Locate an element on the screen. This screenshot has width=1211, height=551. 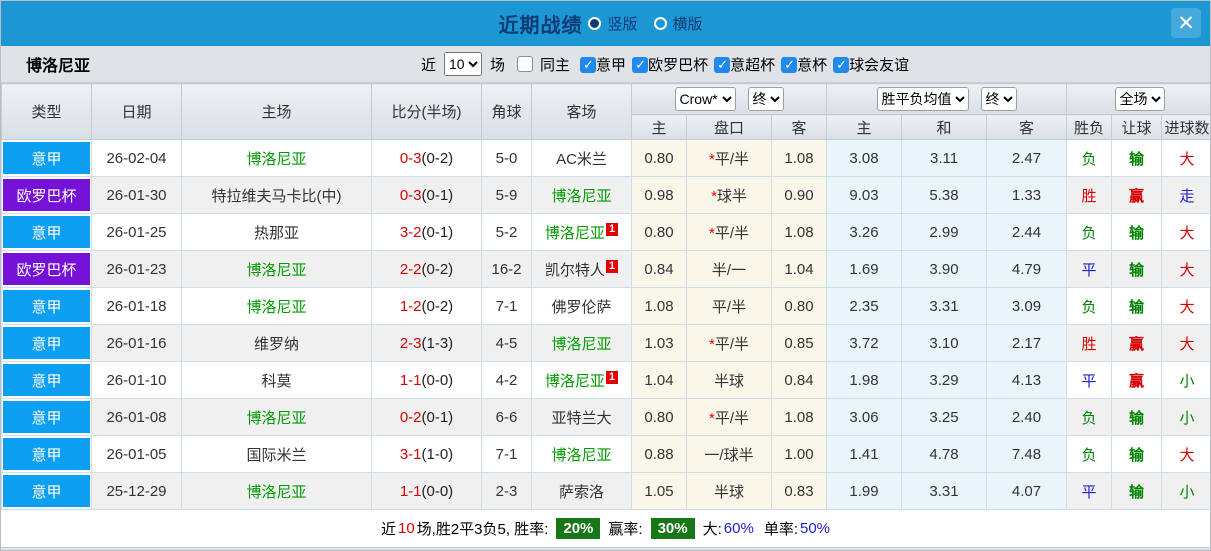
mean-draw: 3.29 is located at coordinates (944, 380).